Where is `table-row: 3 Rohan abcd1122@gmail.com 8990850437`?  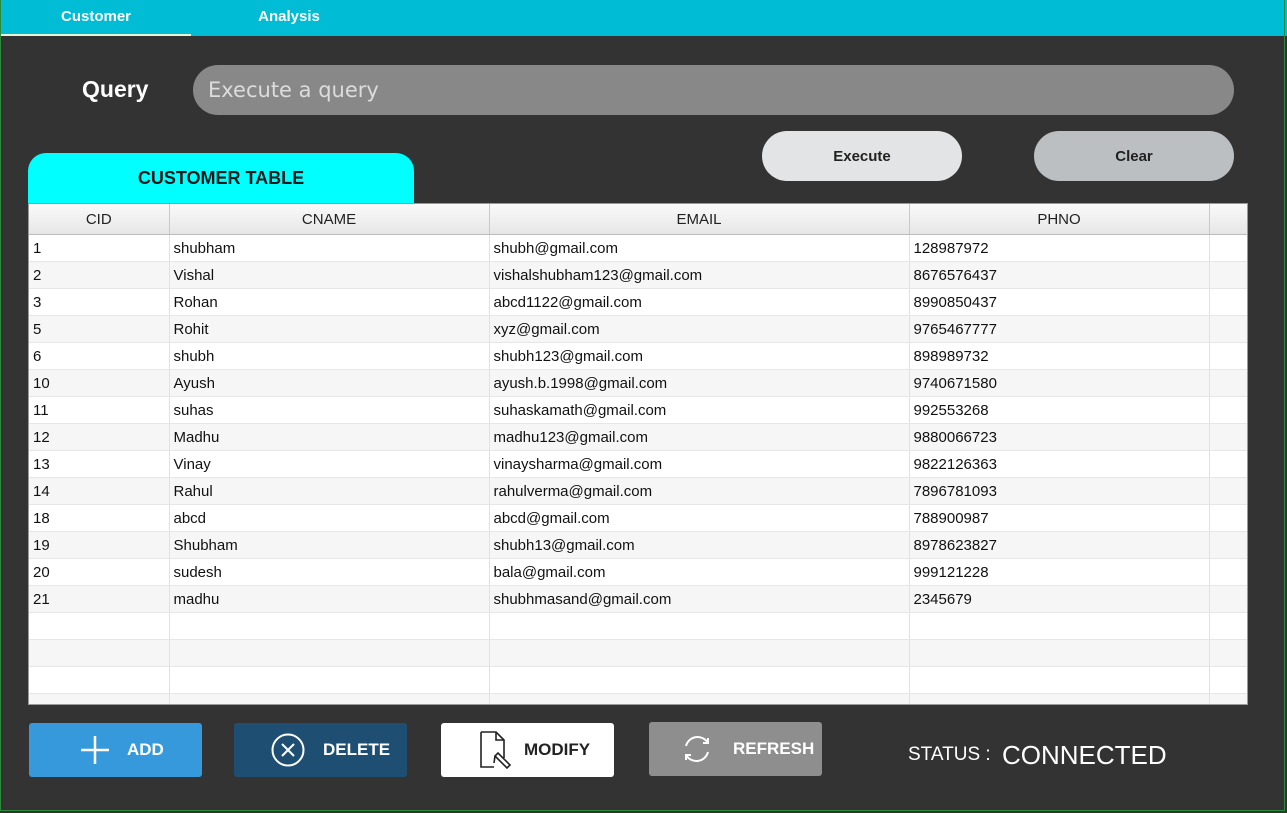 table-row: 3 Rohan abcd1122@gmail.com 8990850437 is located at coordinates (638, 302).